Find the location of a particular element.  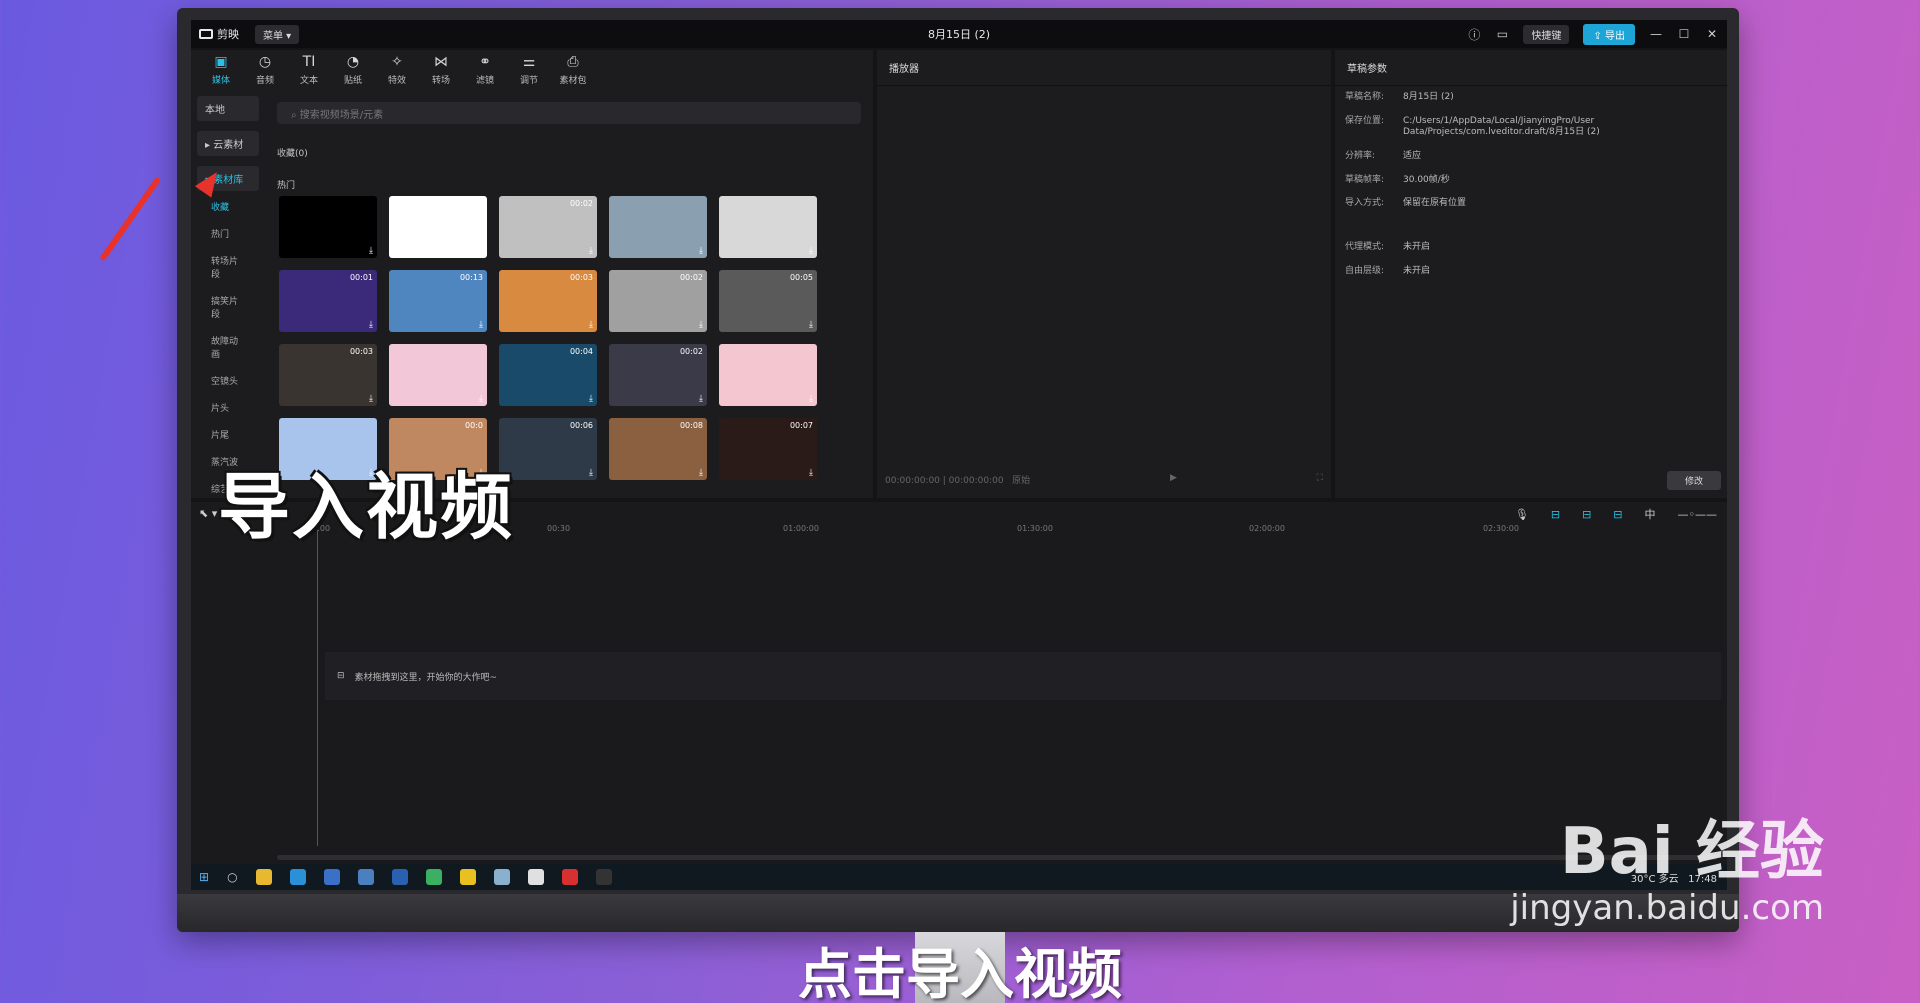

snap-main-icon: ⊟ is located at coordinates (1555, 514).